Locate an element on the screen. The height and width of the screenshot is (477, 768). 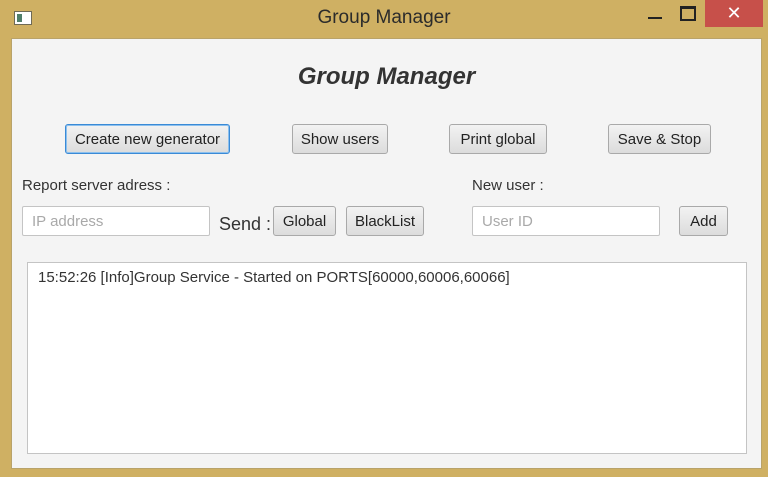
show-users-button: Show users is located at coordinates (340, 139).